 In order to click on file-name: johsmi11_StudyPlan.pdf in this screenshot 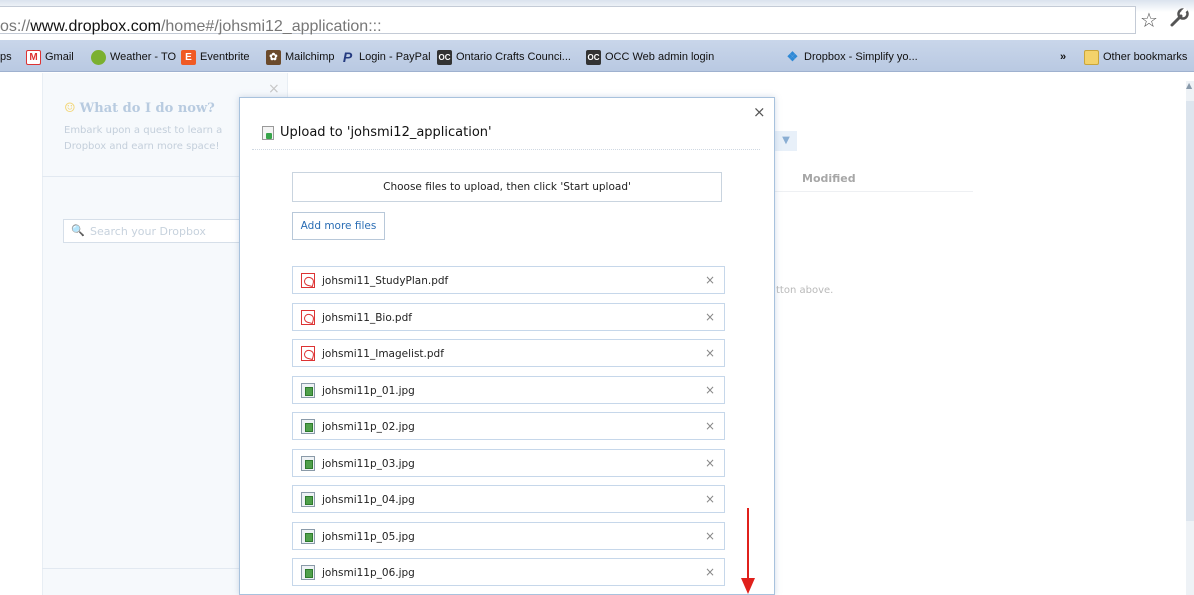, I will do `click(385, 281)`.